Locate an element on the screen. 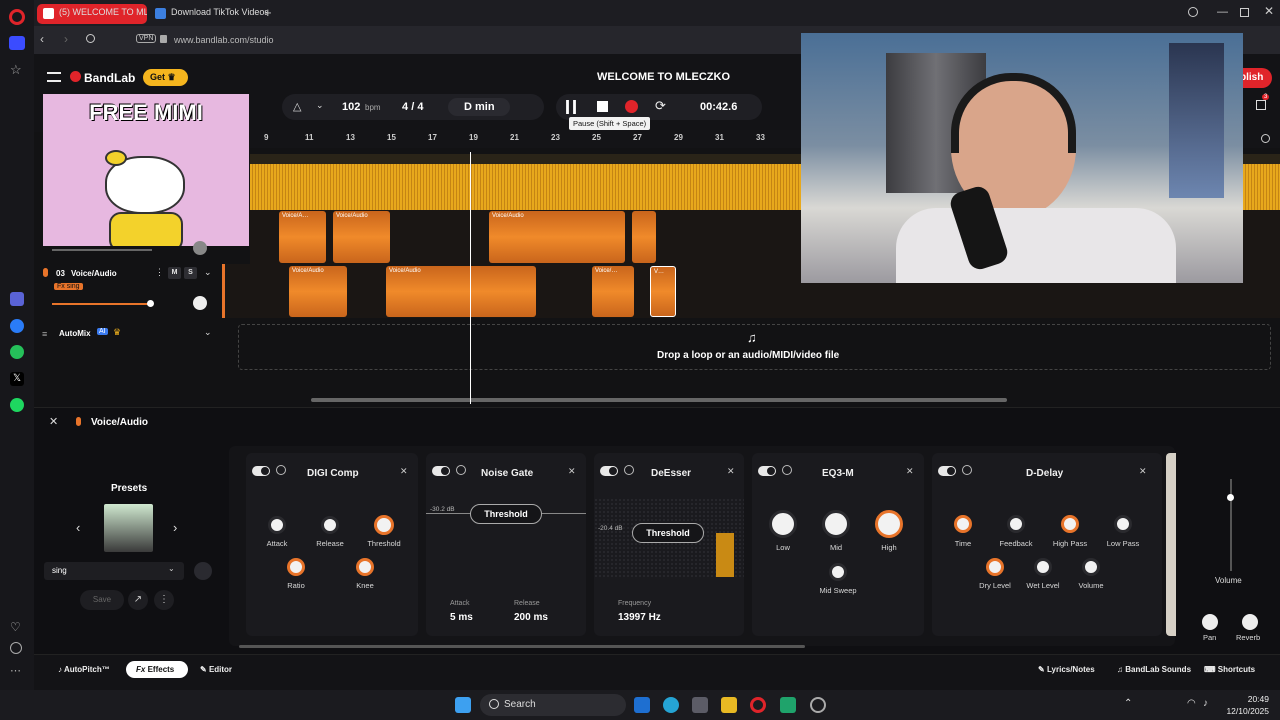 The width and height of the screenshot is (1280, 720). track-menu-icon: ⋮ is located at coordinates (159, 272).